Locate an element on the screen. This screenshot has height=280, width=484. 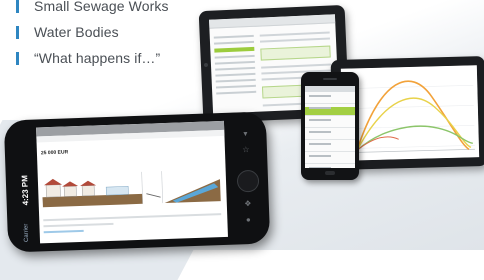
signal-icon: ▾ is located at coordinates (245, 134).